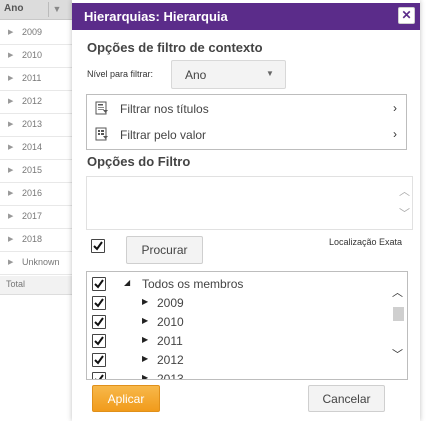  What do you see at coordinates (120, 74) in the screenshot?
I see `level-label: Nível para filtrar:` at bounding box center [120, 74].